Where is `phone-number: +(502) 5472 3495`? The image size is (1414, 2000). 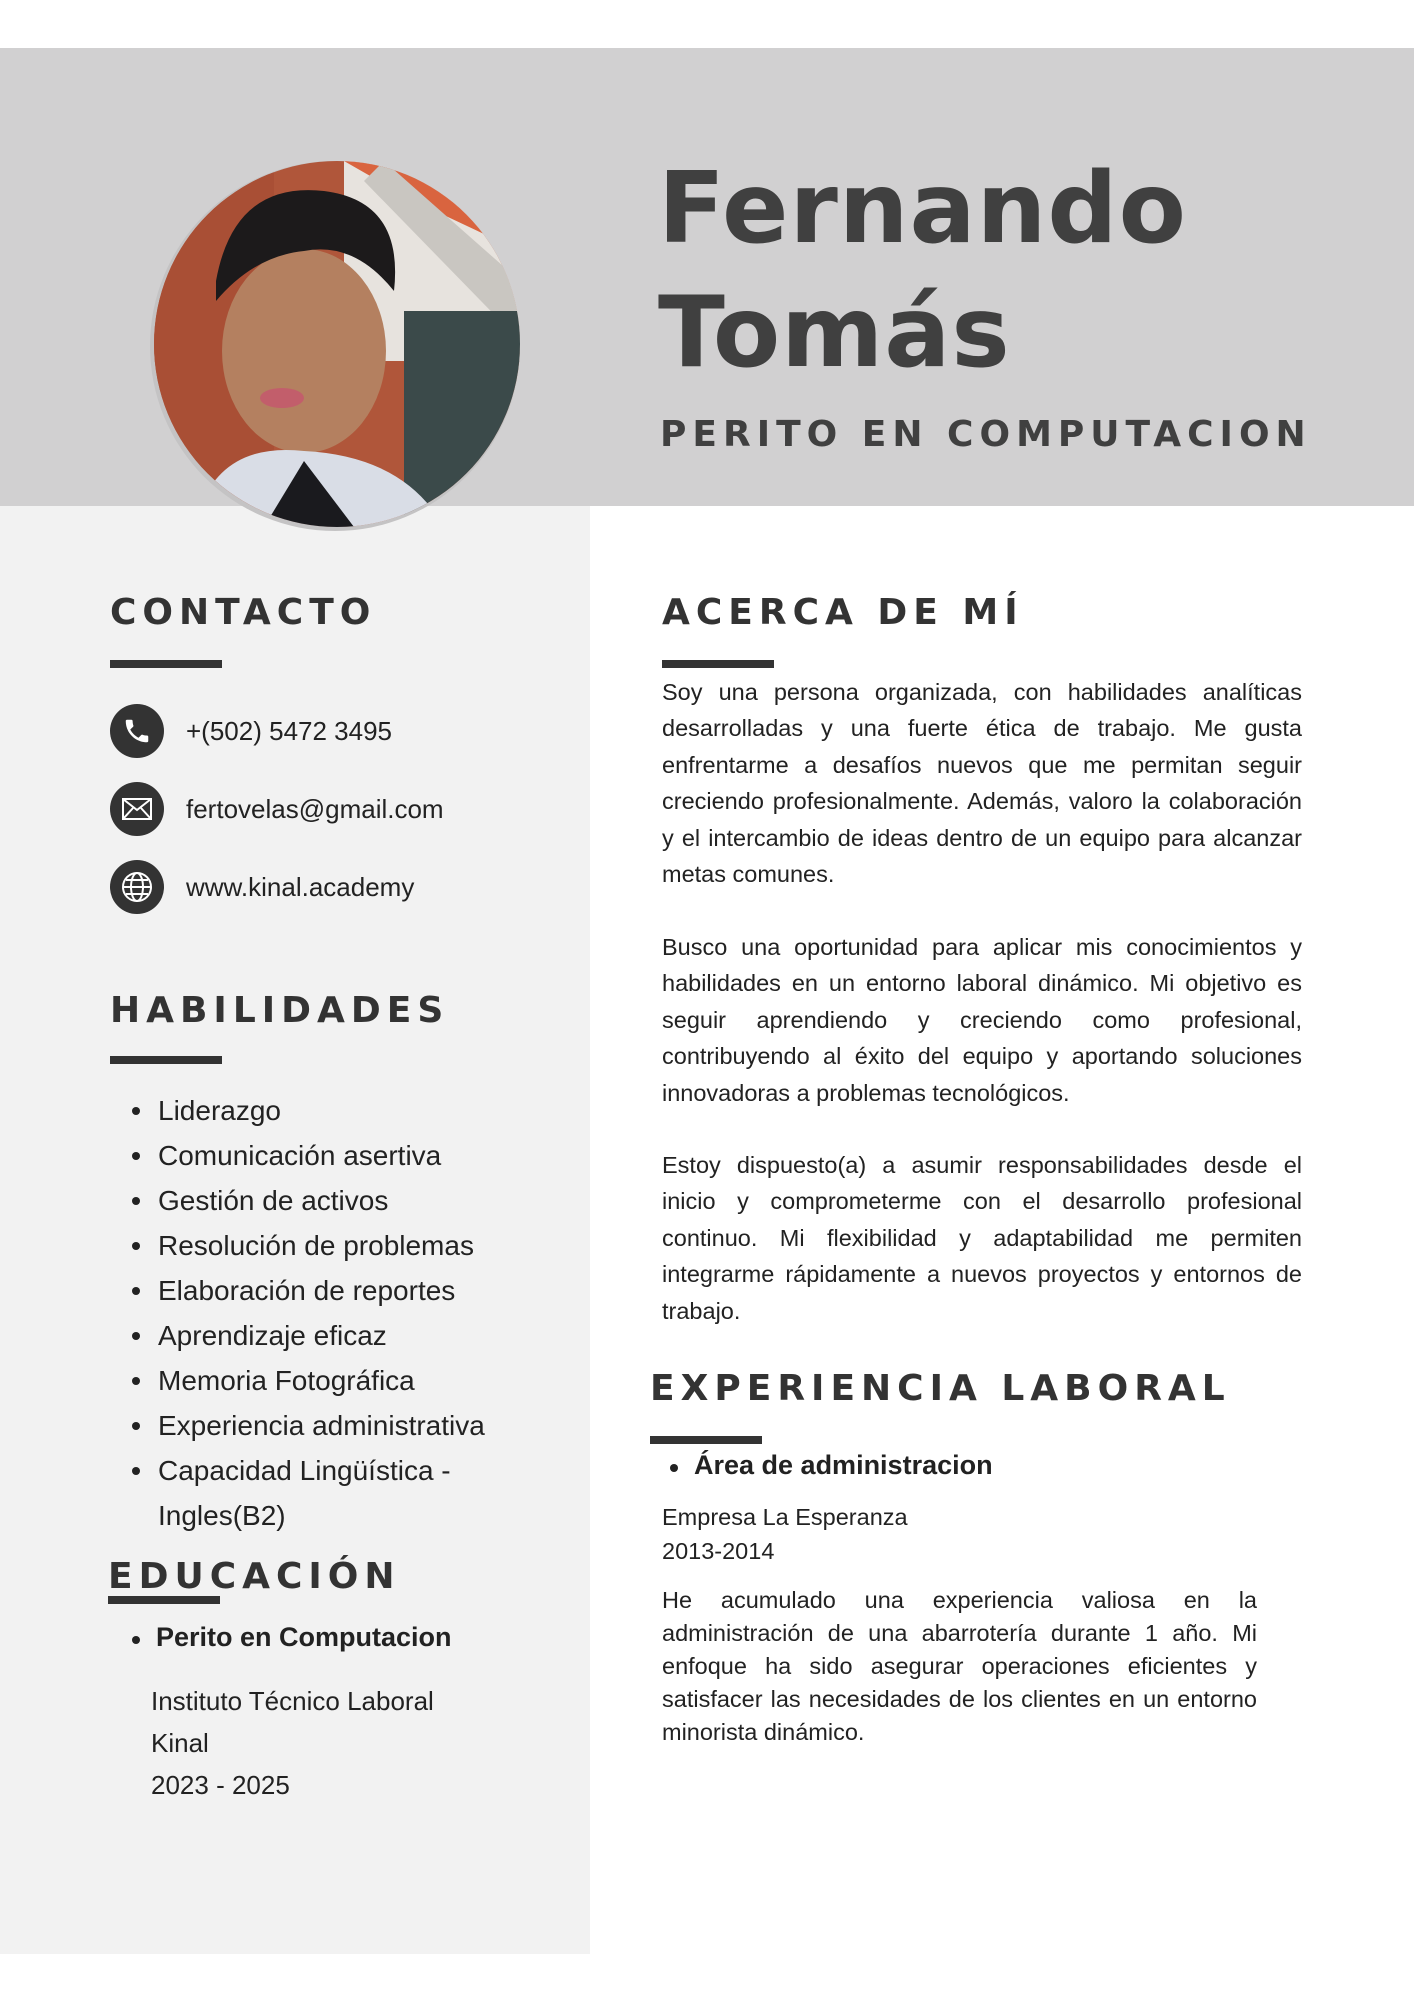 phone-number: +(502) 5472 3495 is located at coordinates (289, 730).